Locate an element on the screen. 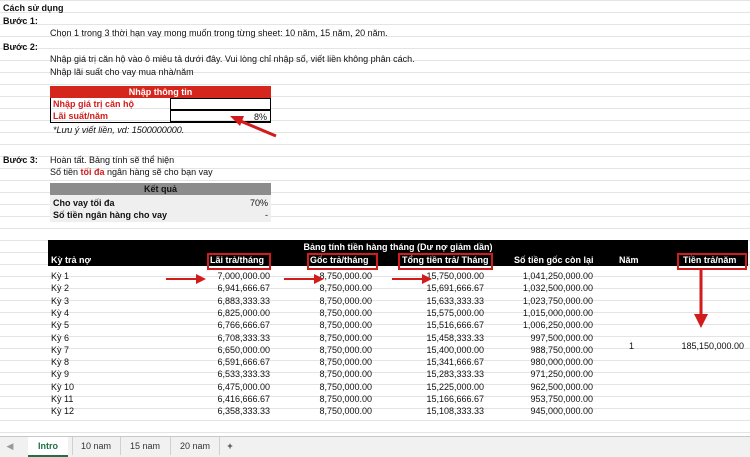  step3-text-b: Số tiền tối đa ngân hàng sẽ cho bạn vay is located at coordinates (131, 172).